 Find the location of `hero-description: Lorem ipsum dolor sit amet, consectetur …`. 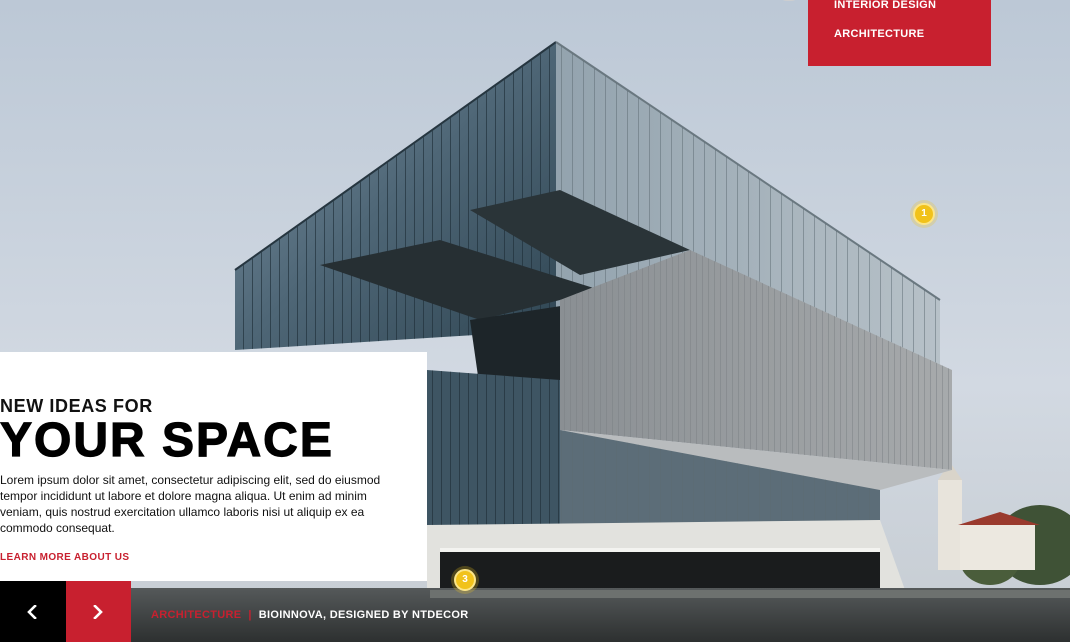

hero-description: Lorem ipsum dolor sit amet, consectetur … is located at coordinates (190, 504).